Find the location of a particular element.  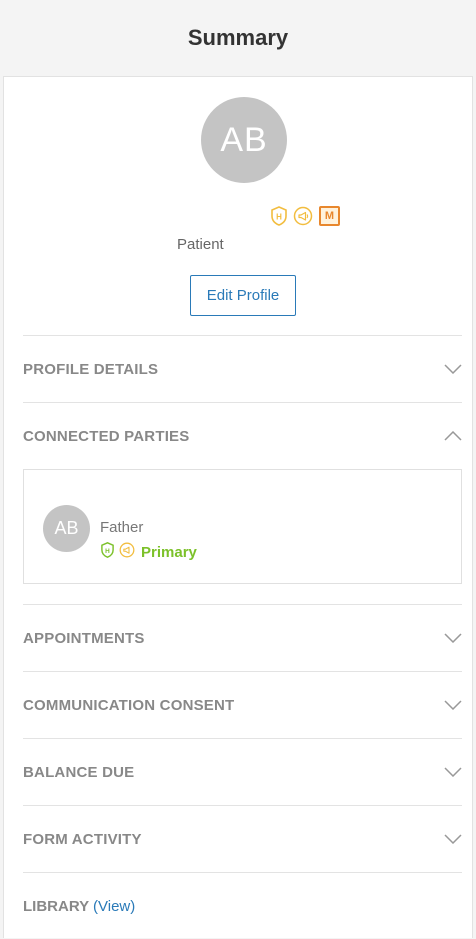

page-title: Summary is located at coordinates (238, 37).